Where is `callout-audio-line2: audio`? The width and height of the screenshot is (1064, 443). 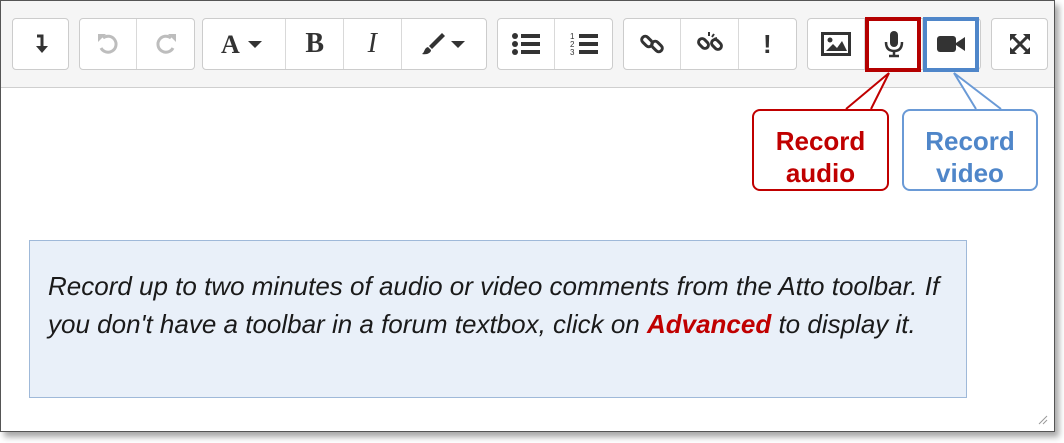
callout-audio-line2: audio is located at coordinates (820, 173).